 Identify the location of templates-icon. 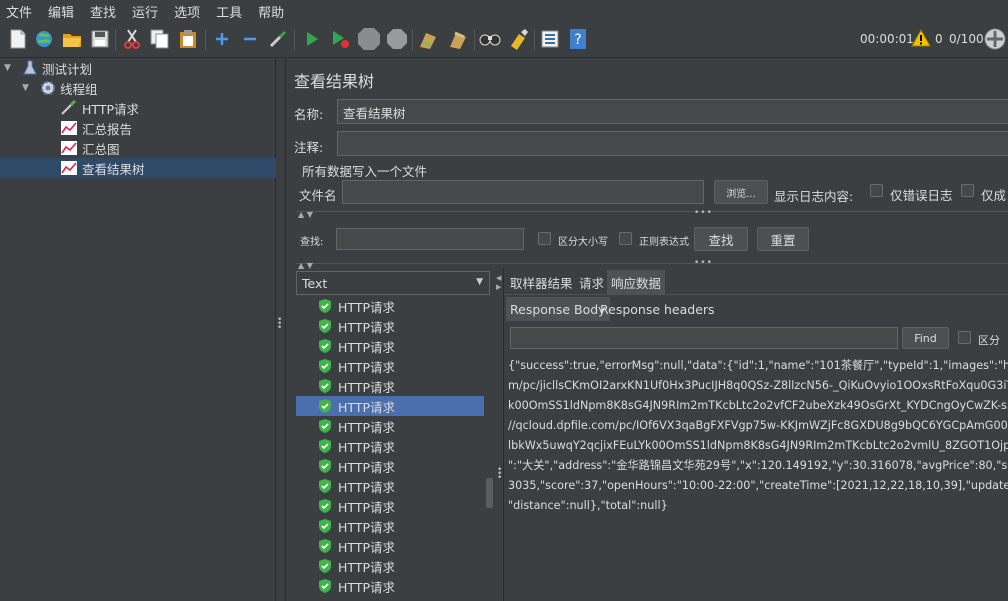
(44, 39).